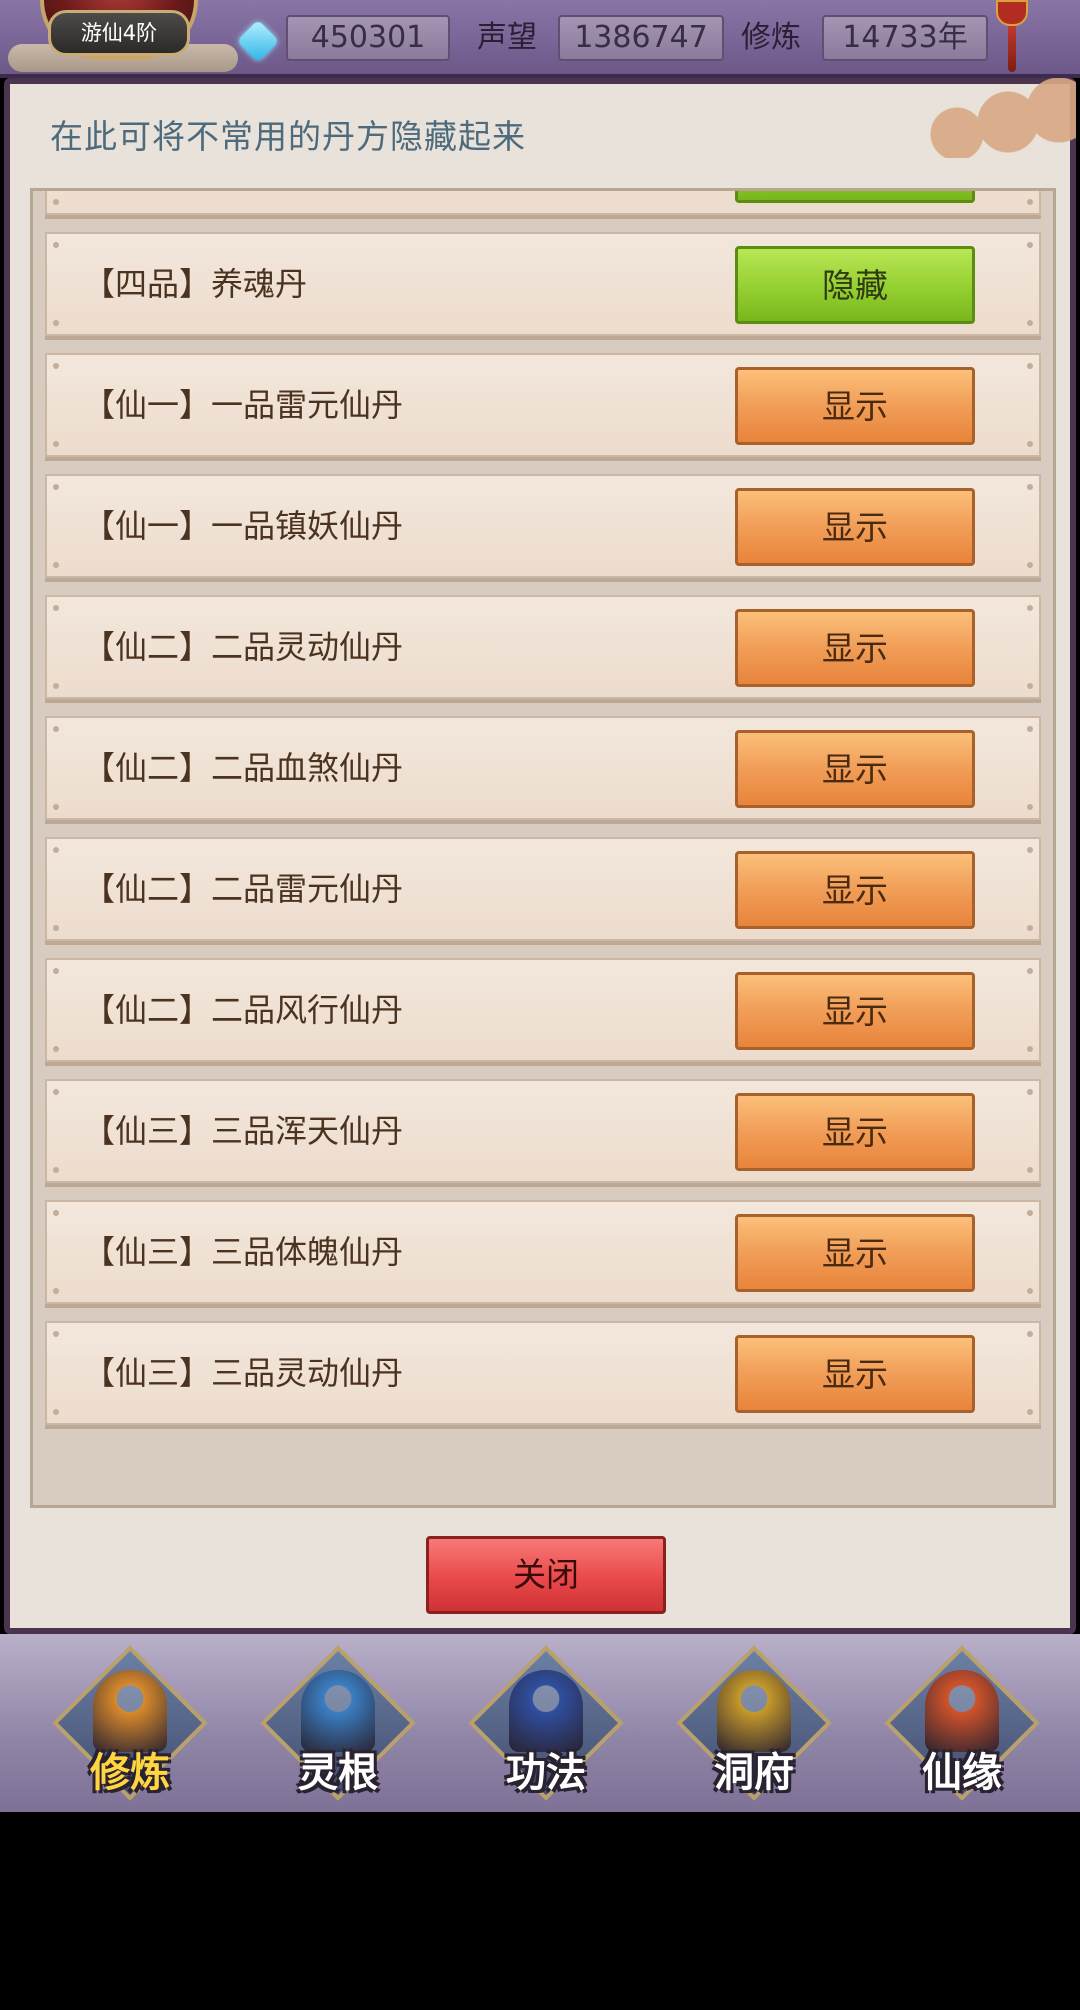  I want to click on rank-badge: 游仙4阶, so click(119, 33).